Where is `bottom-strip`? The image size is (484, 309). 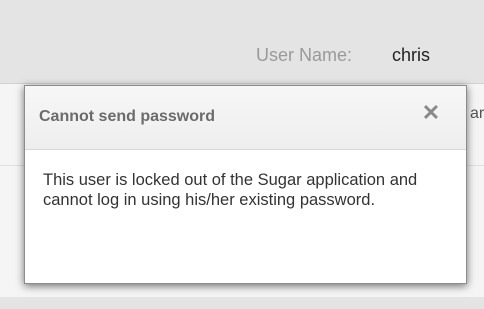
bottom-strip is located at coordinates (242, 303).